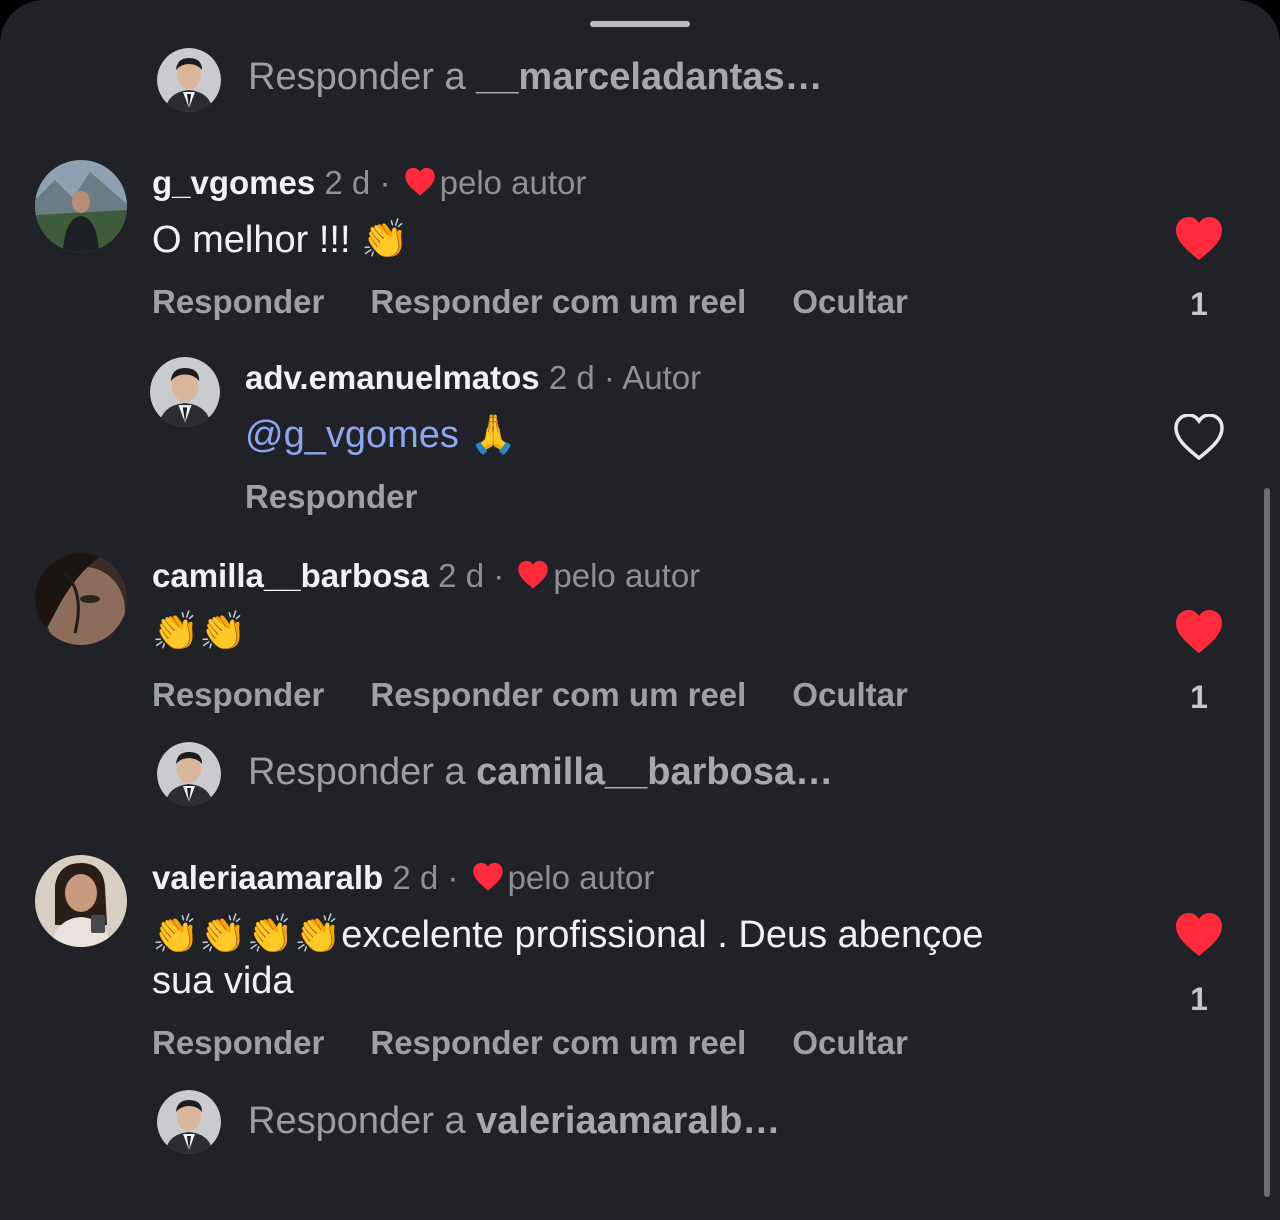  I want to click on avatar-camilla-barbosa, so click(81, 599).